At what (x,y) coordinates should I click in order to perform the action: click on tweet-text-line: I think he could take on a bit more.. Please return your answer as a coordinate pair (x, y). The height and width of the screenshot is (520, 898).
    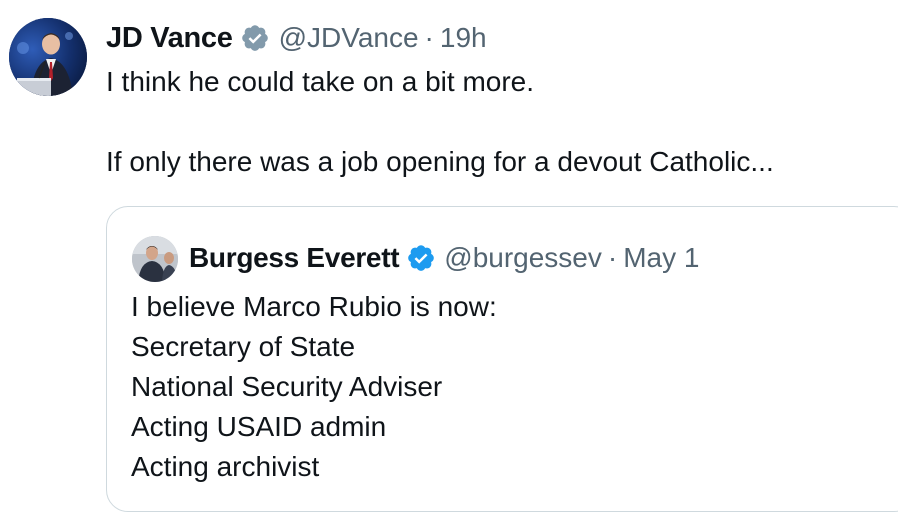
    Looking at the image, I should click on (320, 81).